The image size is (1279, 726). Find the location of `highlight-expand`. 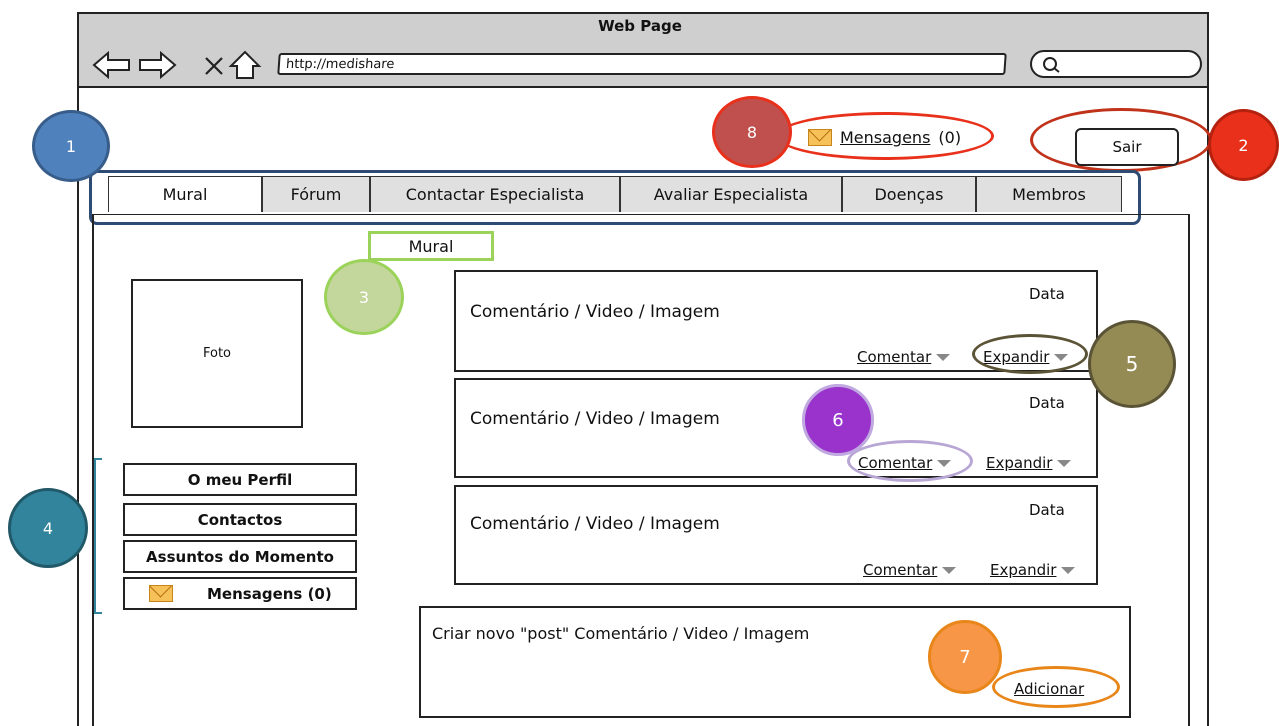

highlight-expand is located at coordinates (1030, 354).